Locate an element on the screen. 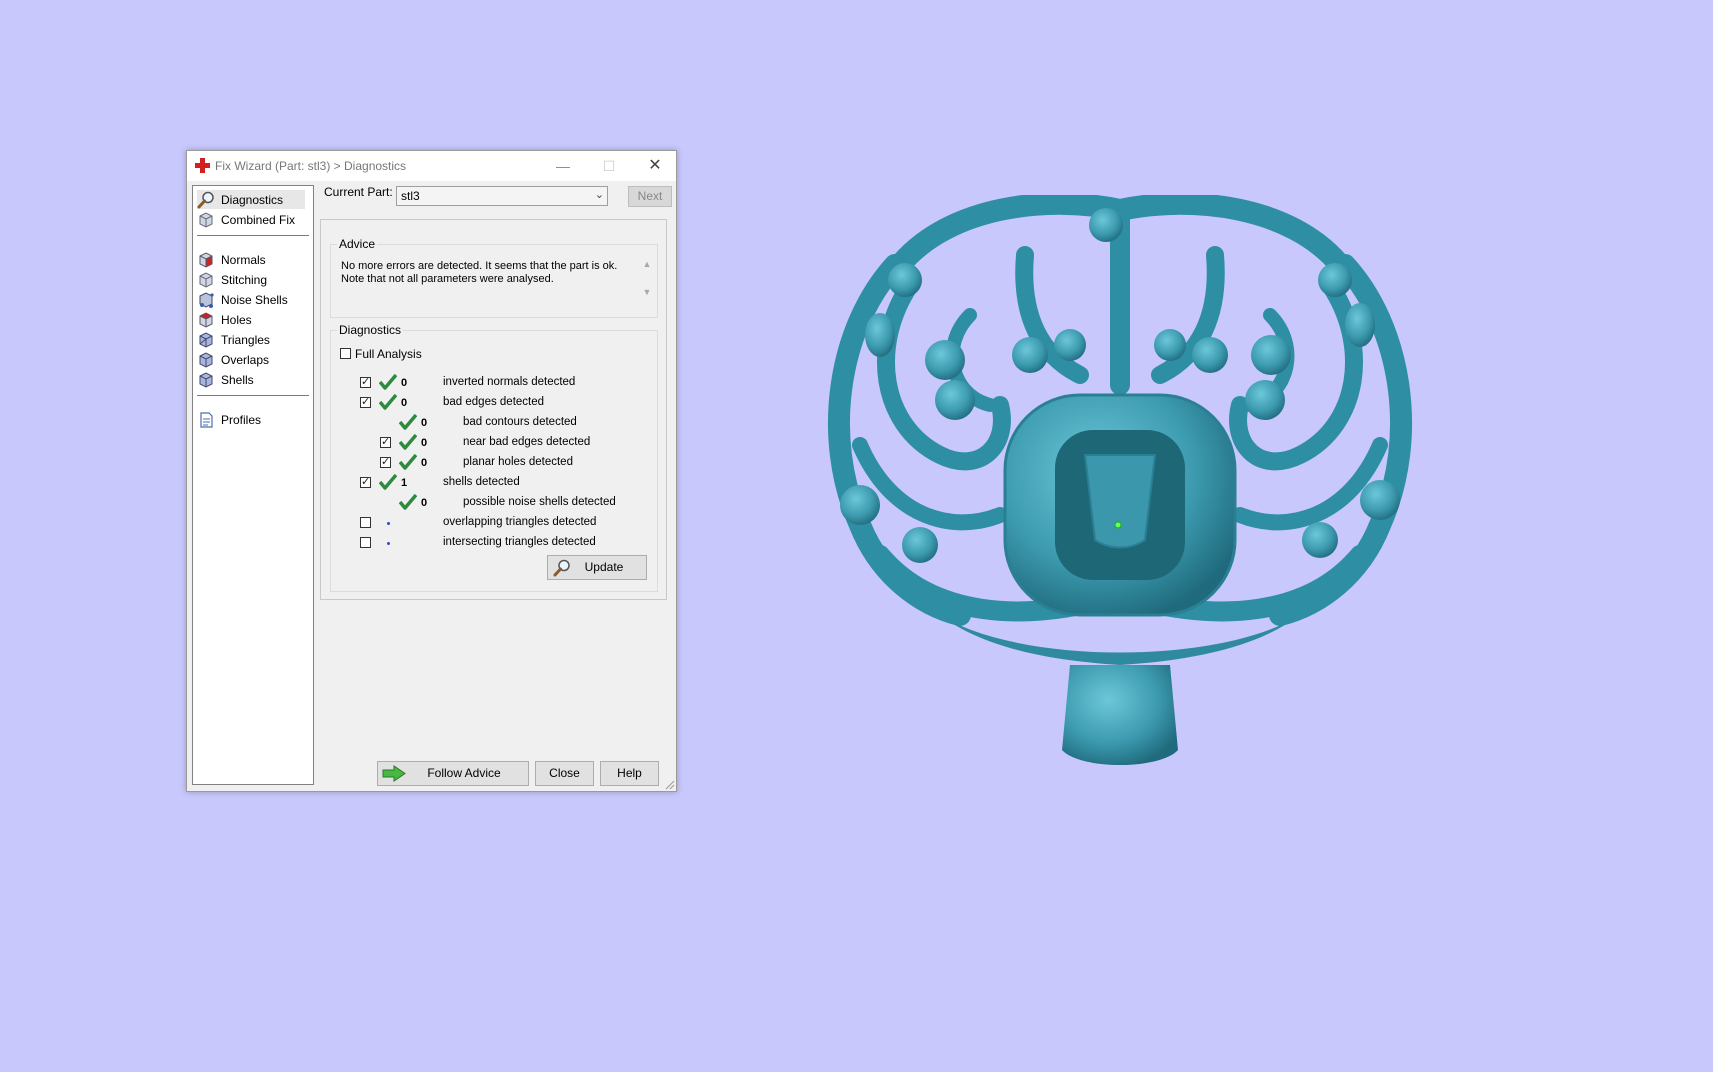 The width and height of the screenshot is (1713, 1072). planar-holes-checkbox is located at coordinates (385, 462).